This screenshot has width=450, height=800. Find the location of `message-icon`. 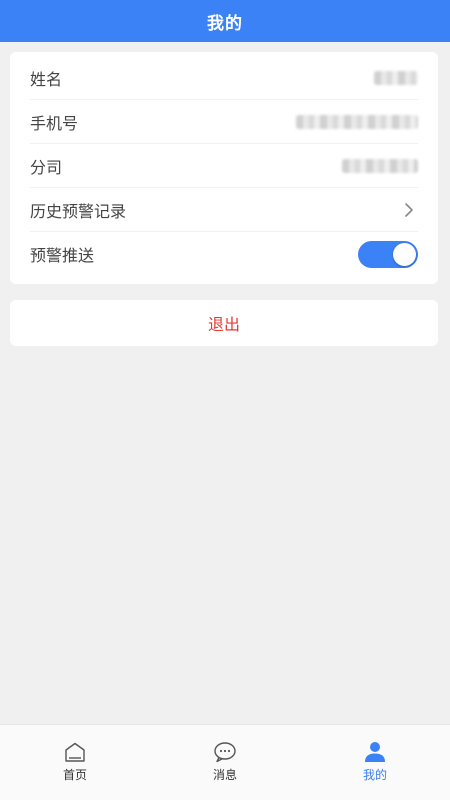

message-icon is located at coordinates (225, 752).